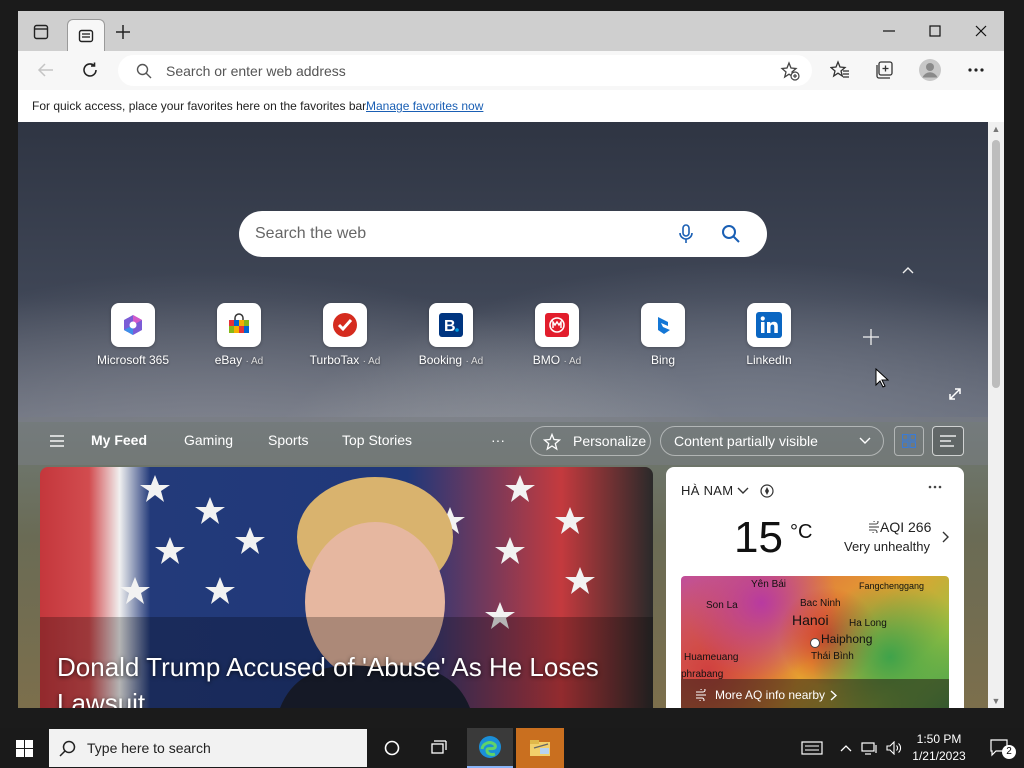  I want to click on quick-link-linkedin: LinkedIn, so click(769, 335).